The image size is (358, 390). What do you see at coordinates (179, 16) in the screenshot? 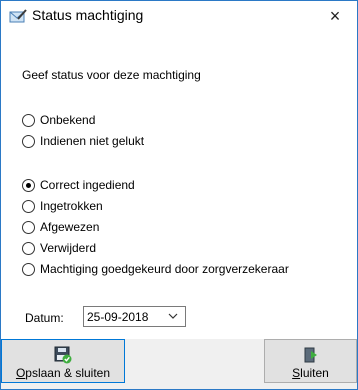
I see `title-bar: Status machtiging ×` at bounding box center [179, 16].